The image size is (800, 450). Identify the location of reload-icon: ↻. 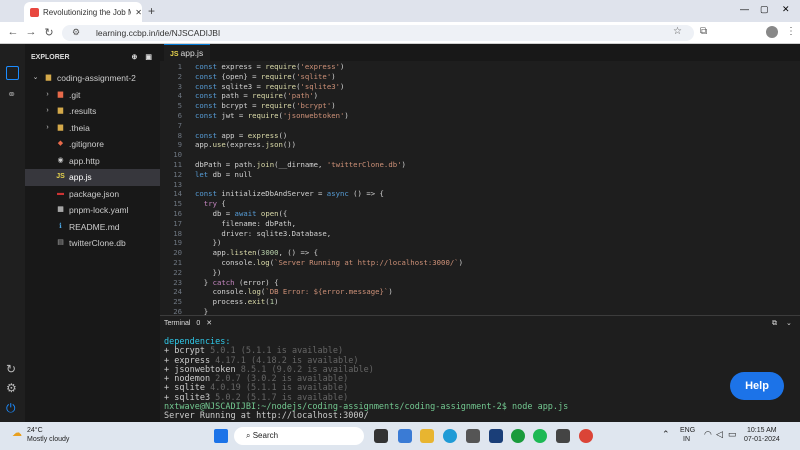
(49, 32).